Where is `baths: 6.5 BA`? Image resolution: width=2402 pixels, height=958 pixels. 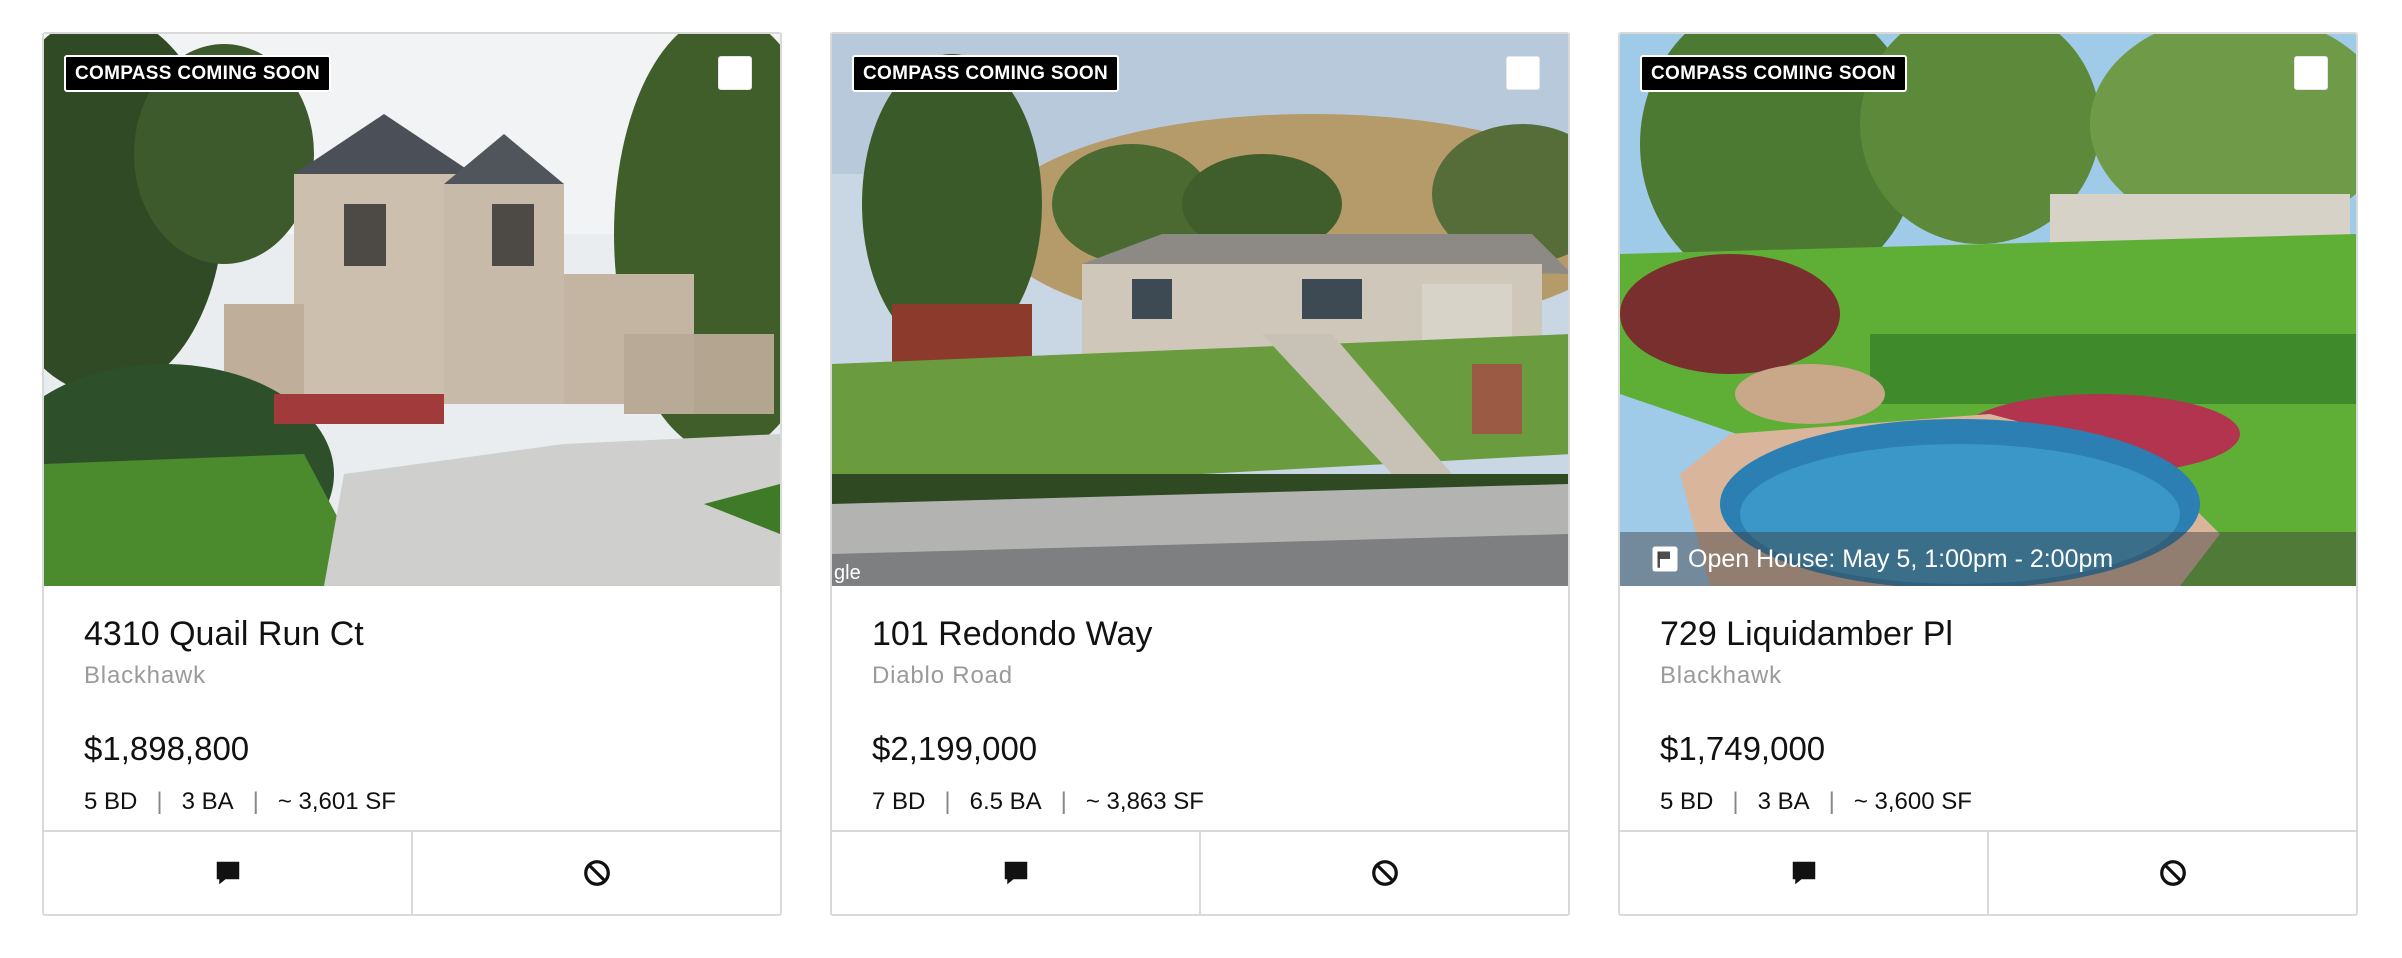 baths: 6.5 BA is located at coordinates (1005, 801).